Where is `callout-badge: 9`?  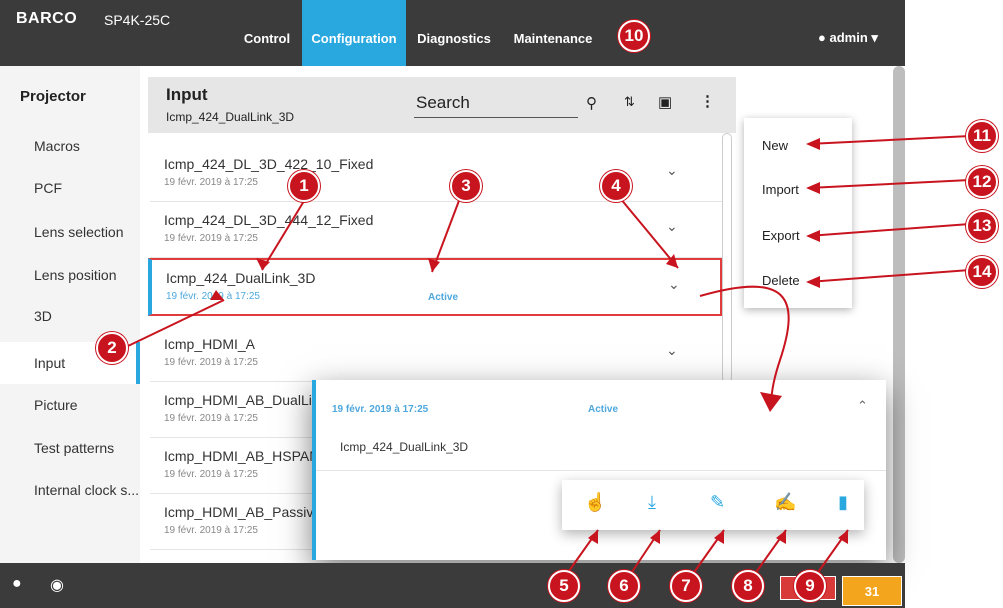
callout-badge: 9 is located at coordinates (810, 586).